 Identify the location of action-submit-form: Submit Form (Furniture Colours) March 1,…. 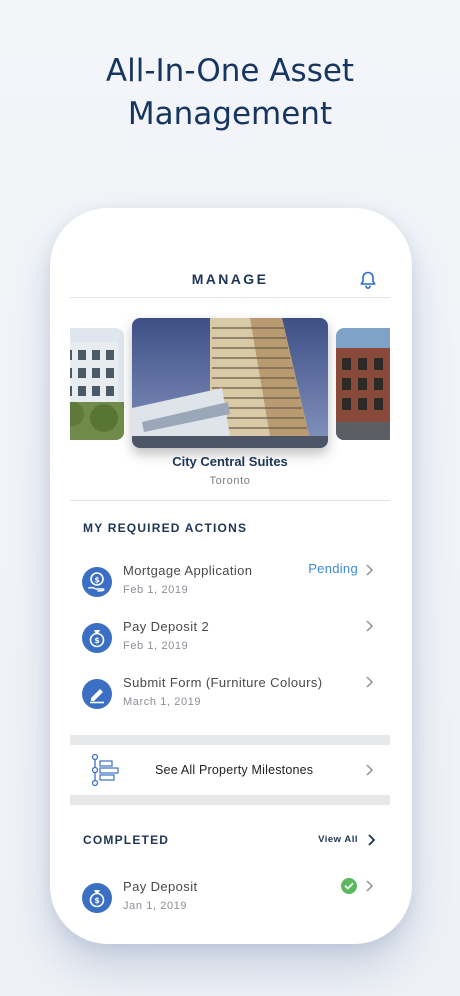
(230, 701).